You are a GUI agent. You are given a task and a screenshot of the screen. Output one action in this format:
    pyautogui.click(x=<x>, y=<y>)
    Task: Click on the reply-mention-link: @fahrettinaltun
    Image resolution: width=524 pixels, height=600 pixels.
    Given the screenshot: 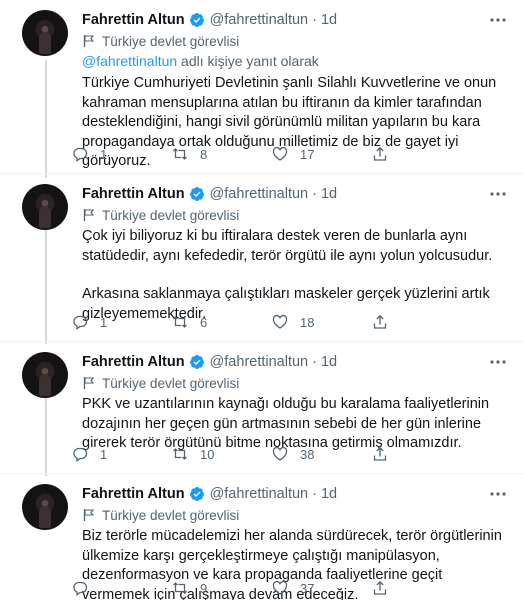 What is the action you would take?
    pyautogui.click(x=129, y=61)
    